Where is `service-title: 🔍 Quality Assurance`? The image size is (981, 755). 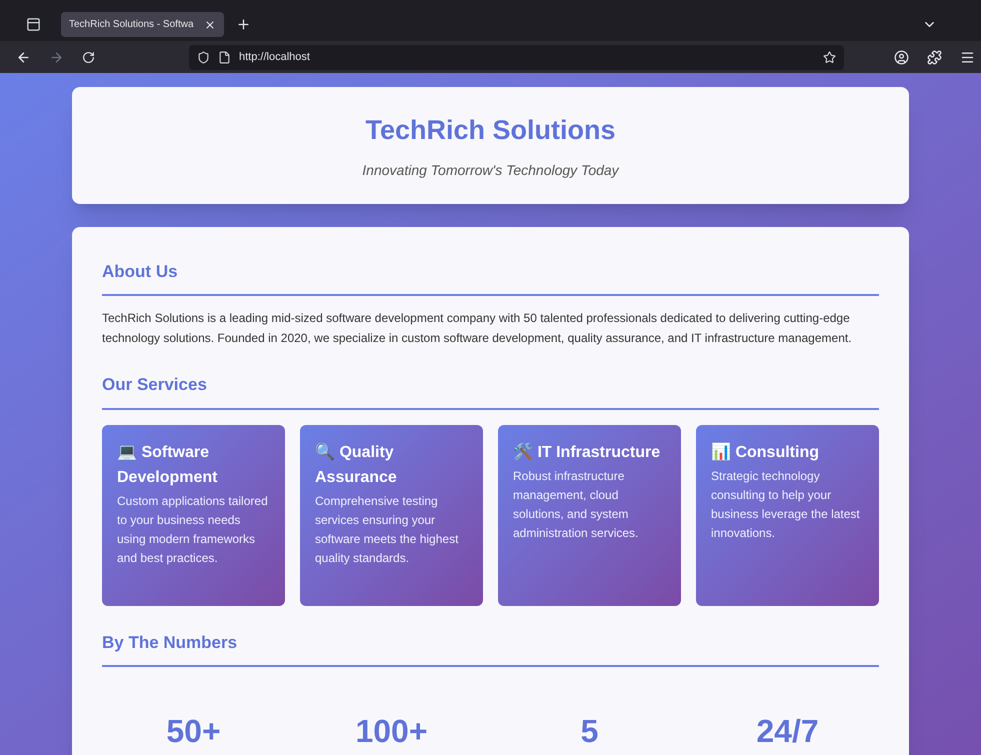 service-title: 🔍 Quality Assurance is located at coordinates (356, 465).